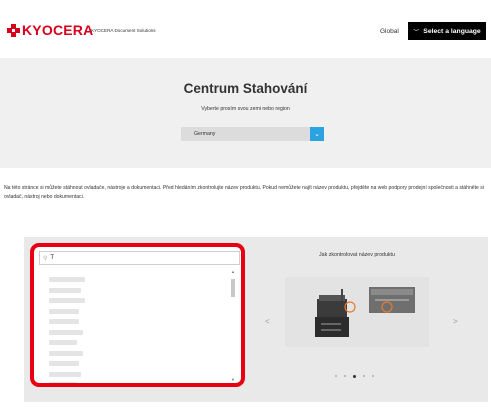 Image resolution: width=491 pixels, height=415 pixels. I want to click on search-results-list, so click(139, 325).